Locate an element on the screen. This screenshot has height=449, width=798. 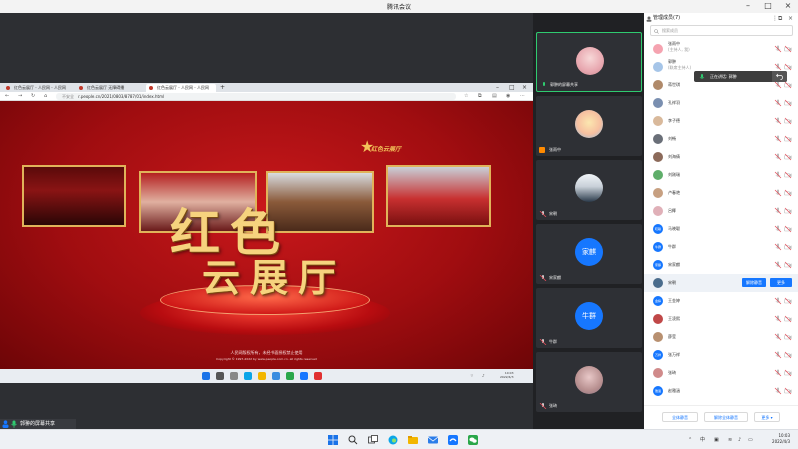
member-row: 刘刚瑞 is located at coordinates (721, 175).